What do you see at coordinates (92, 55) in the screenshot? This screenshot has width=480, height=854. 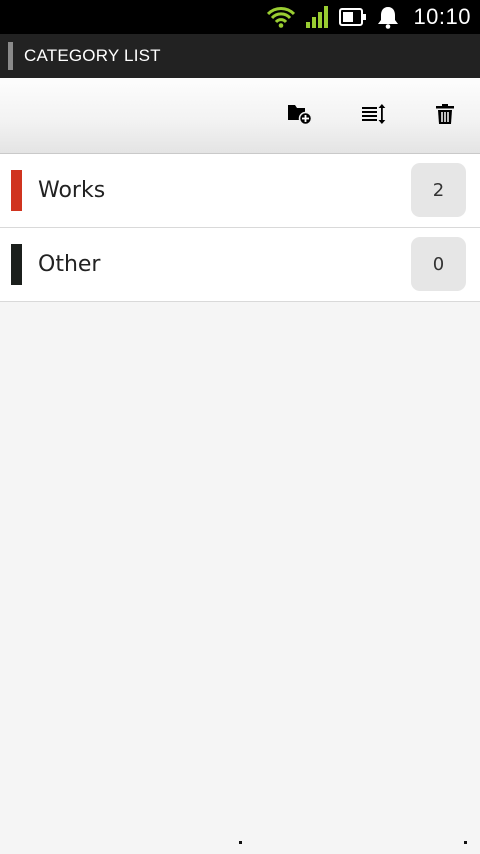 I see `page-title: CATEGORY LIST` at bounding box center [92, 55].